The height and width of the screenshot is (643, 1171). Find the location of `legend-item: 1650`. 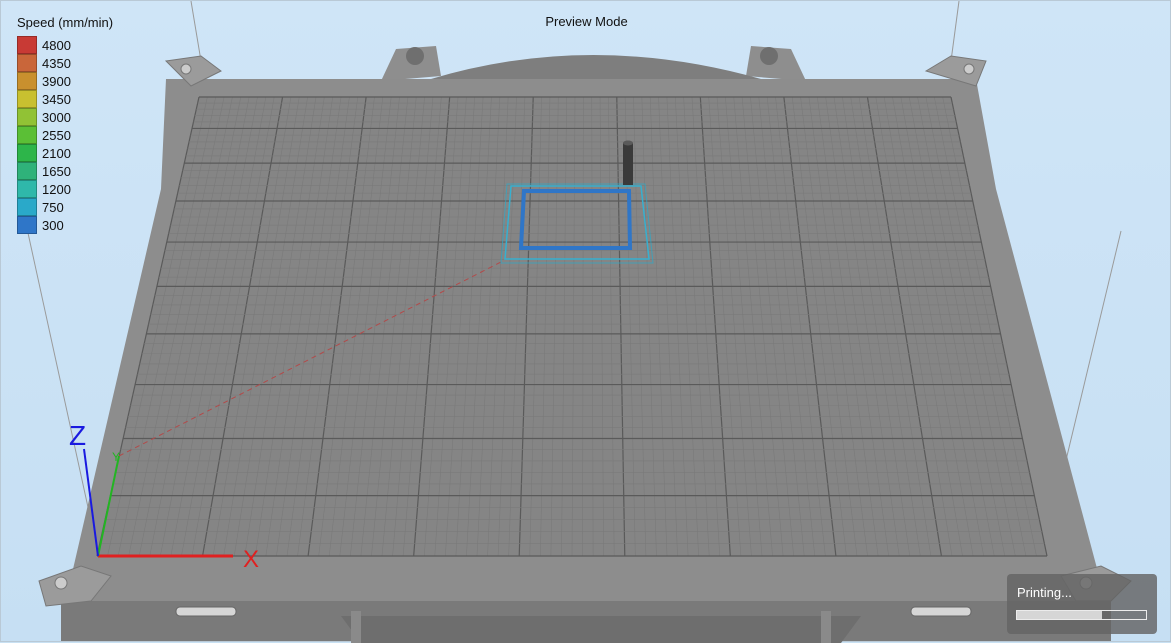

legend-item: 1650 is located at coordinates (65, 171).